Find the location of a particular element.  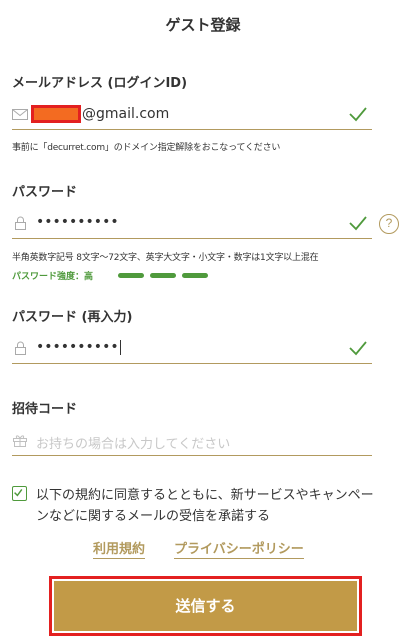

submit-highlight: 送信する is located at coordinates (205, 606).